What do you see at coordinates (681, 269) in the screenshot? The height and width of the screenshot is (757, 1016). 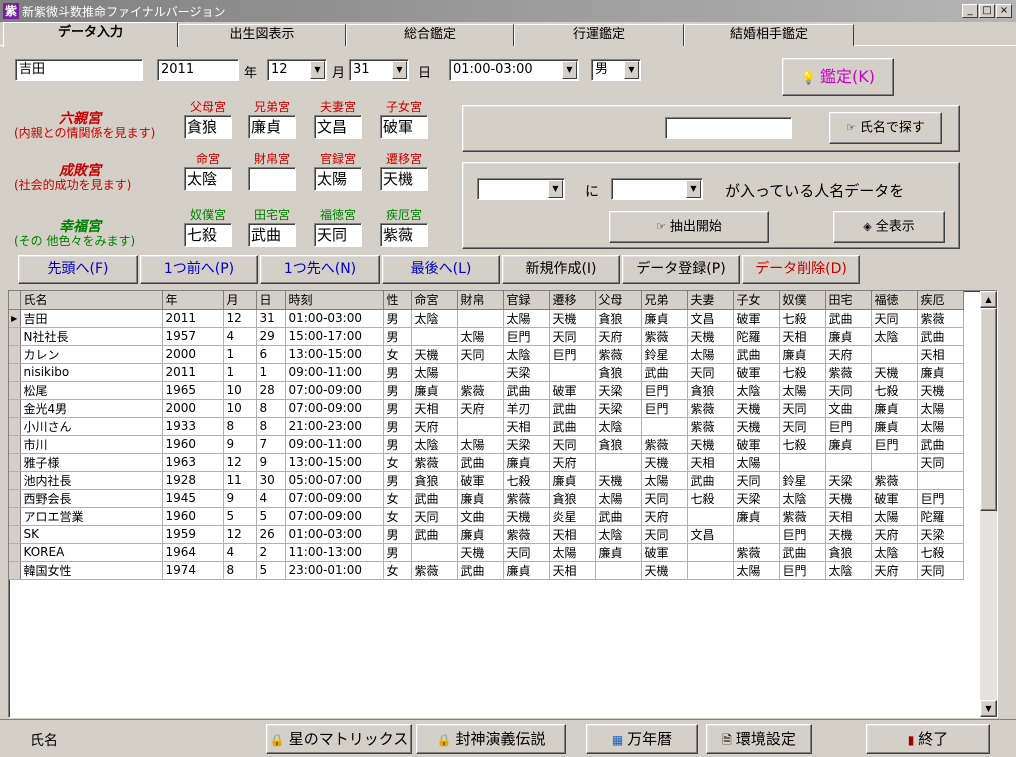 I see `register-record-button: データ登録(P)` at bounding box center [681, 269].